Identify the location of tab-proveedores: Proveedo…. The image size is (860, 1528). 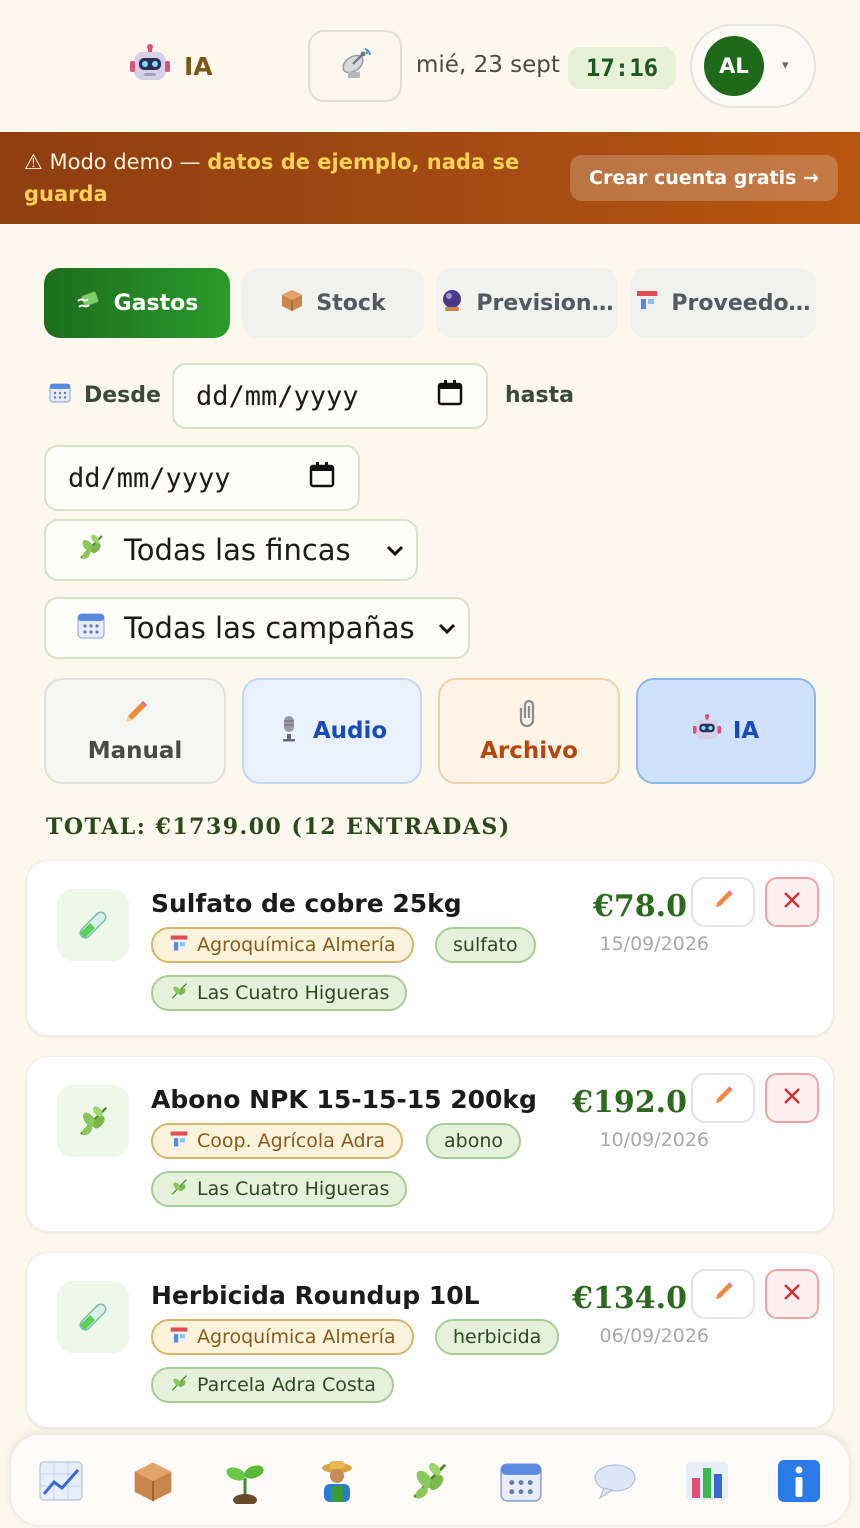
(723, 303).